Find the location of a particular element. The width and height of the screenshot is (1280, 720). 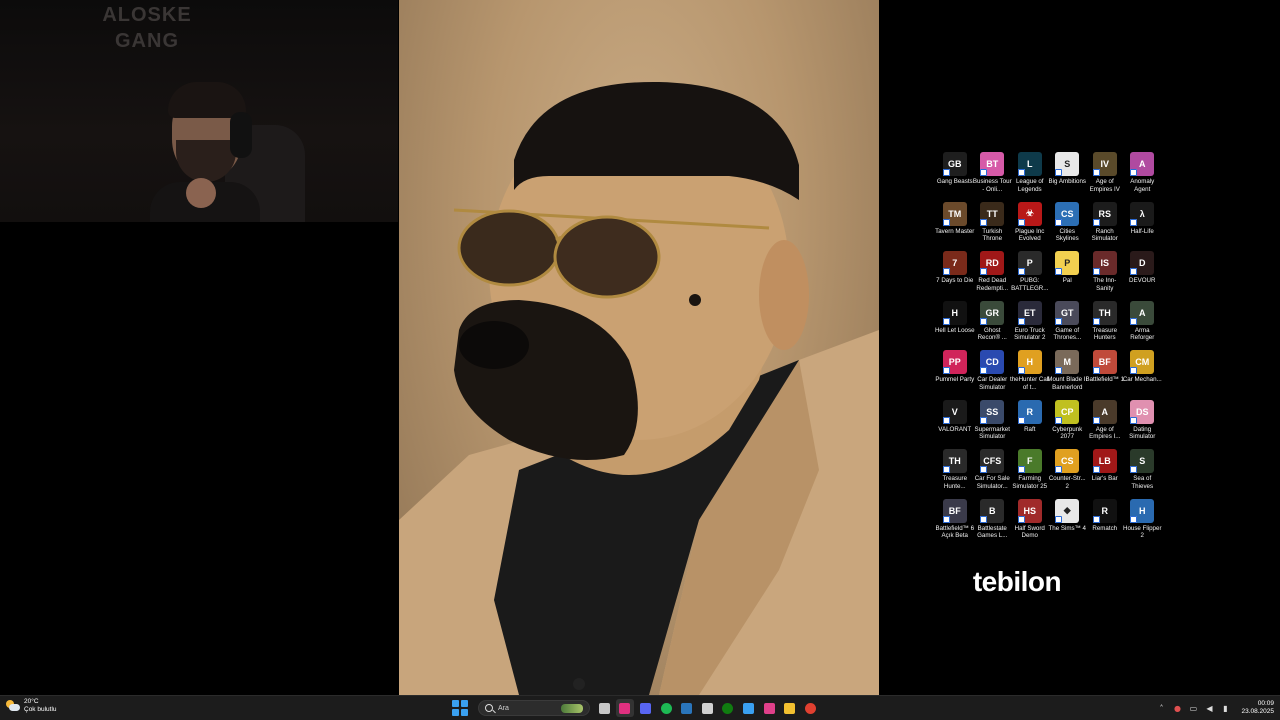

desktop-shortcut: CS Counter-Str... 2 is located at coordinates (1068, 472).